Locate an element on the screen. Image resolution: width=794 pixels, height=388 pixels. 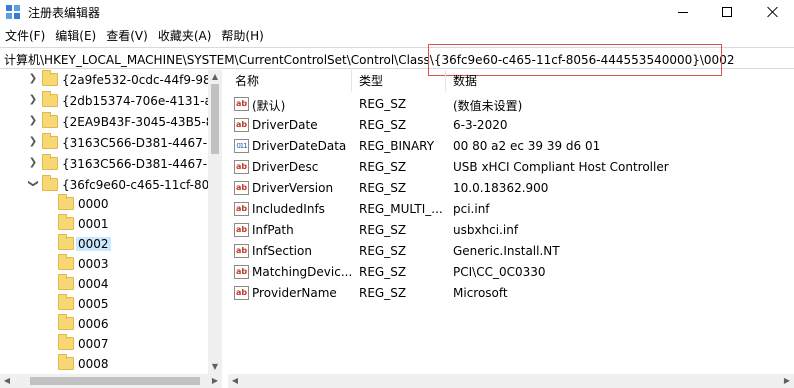
tree-vertical-scrollbar: ▲ ▼ is located at coordinates (215, 222).